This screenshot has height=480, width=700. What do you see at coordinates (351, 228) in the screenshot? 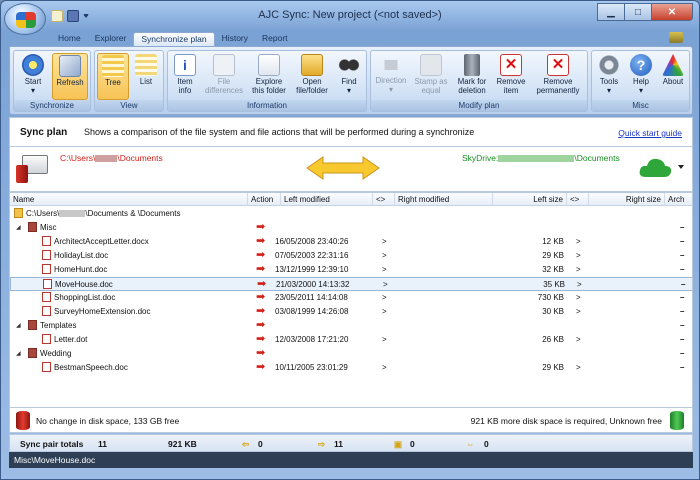
I see `folder-row: ◢ Misc ➡ –` at bounding box center [351, 228].